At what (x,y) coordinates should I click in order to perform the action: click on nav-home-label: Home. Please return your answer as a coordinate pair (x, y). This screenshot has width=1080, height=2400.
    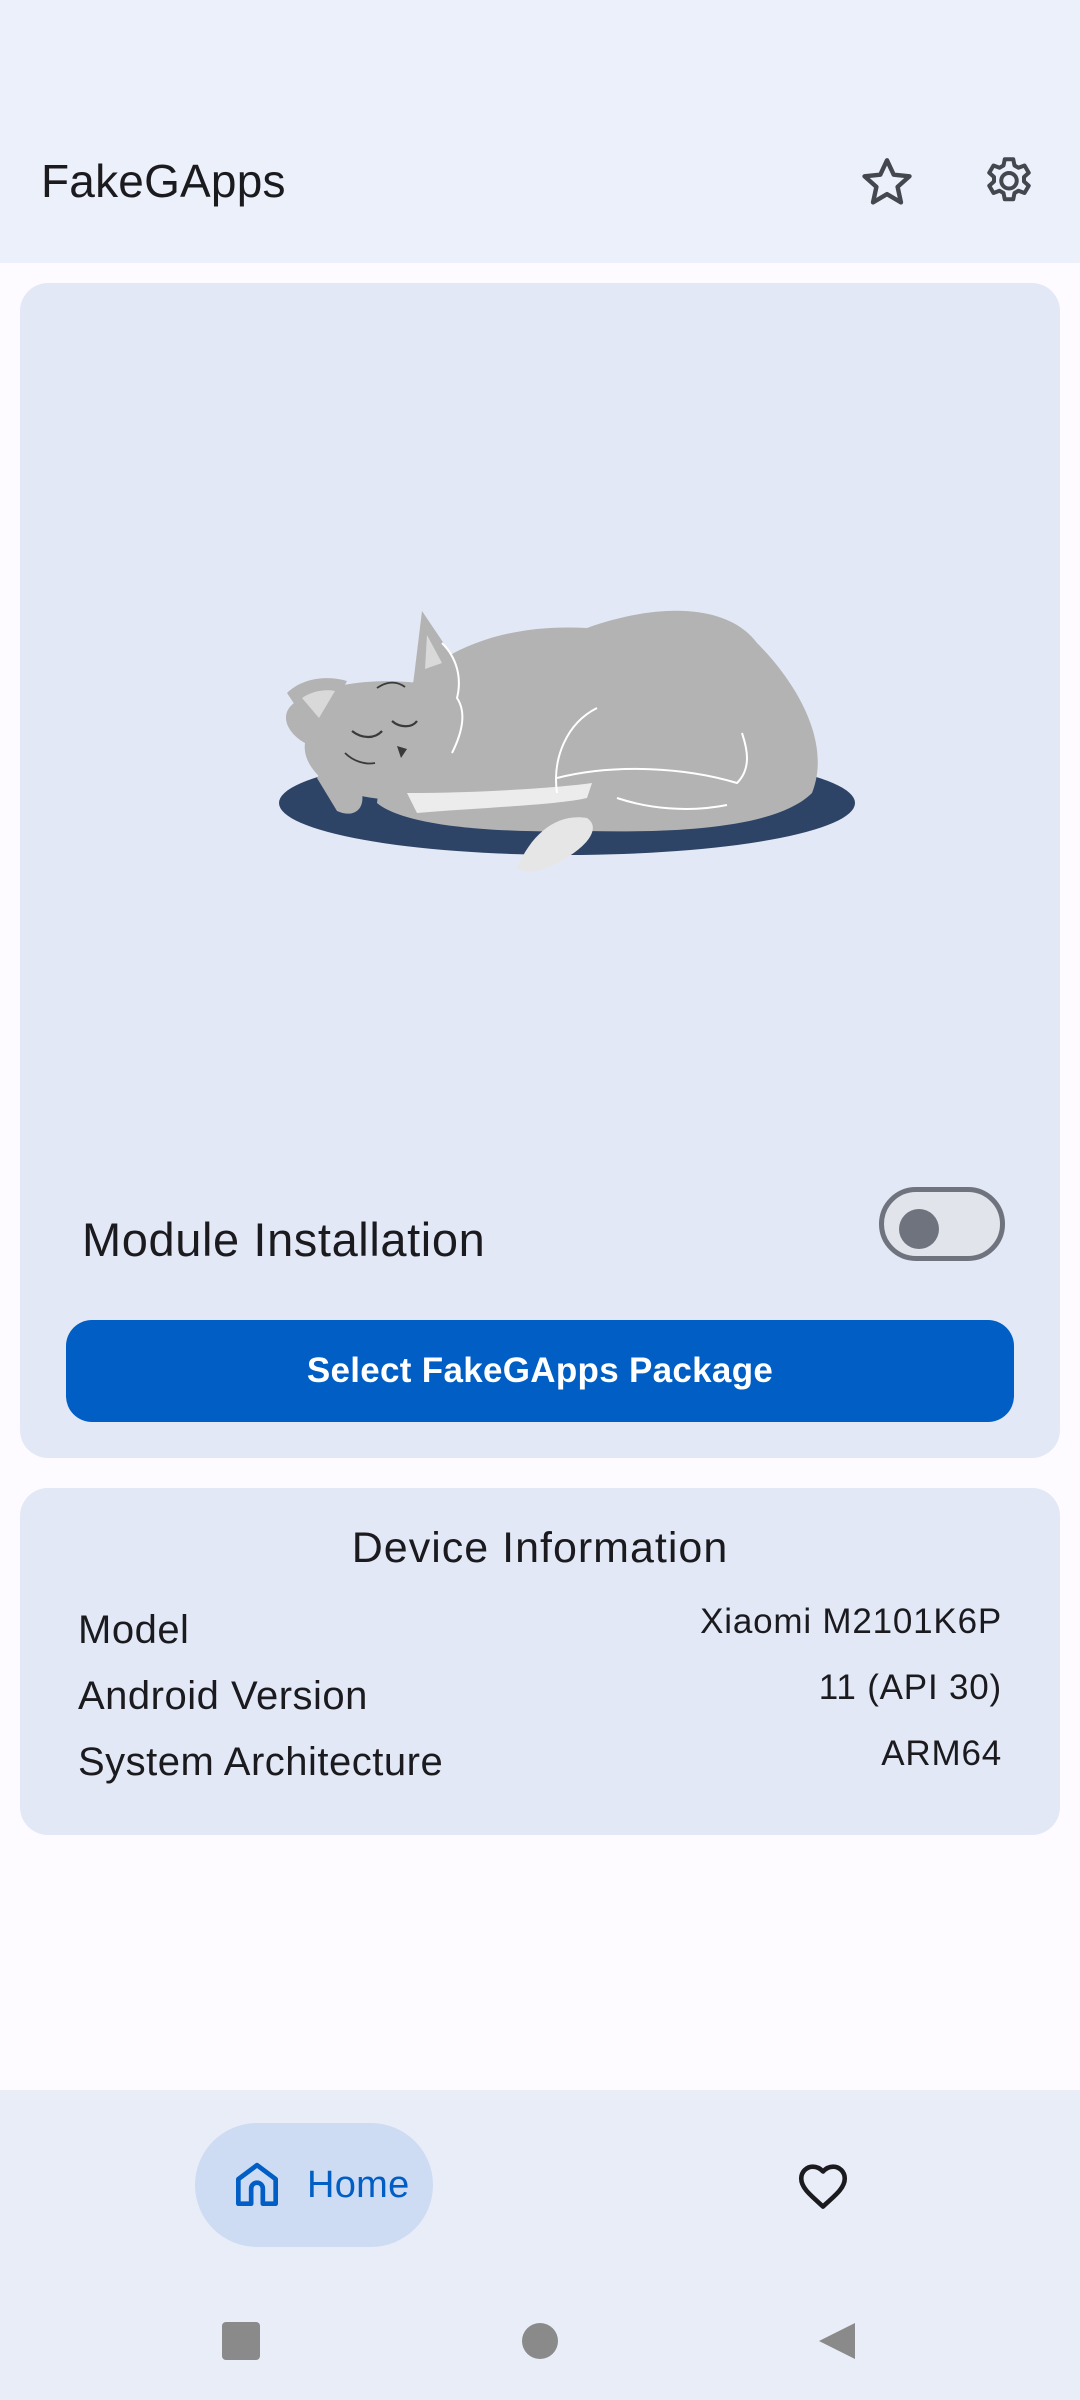
    Looking at the image, I should click on (358, 2185).